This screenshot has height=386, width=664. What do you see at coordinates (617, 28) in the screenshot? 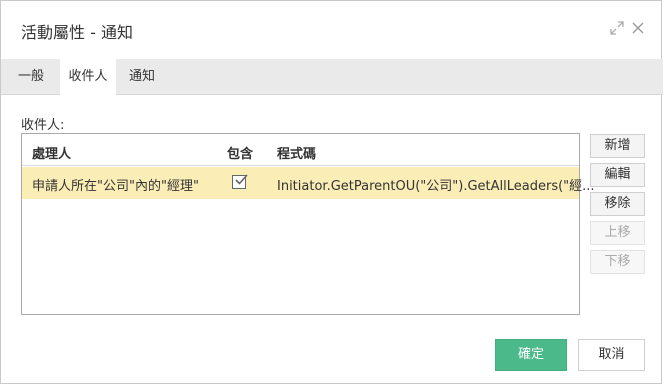
I see `expand-arrows-icon` at bounding box center [617, 28].